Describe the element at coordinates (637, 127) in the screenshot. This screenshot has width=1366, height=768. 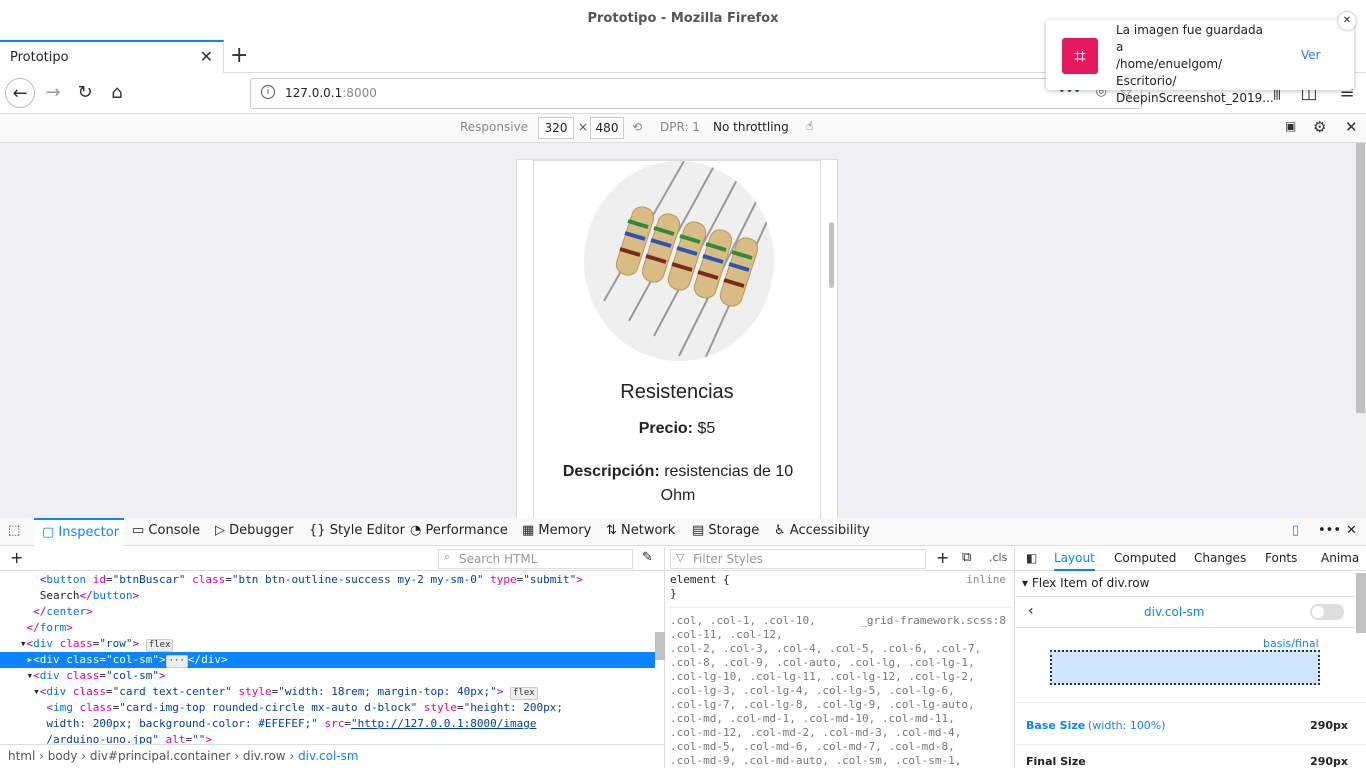
I see `rotate-icon: ⟲` at that location.